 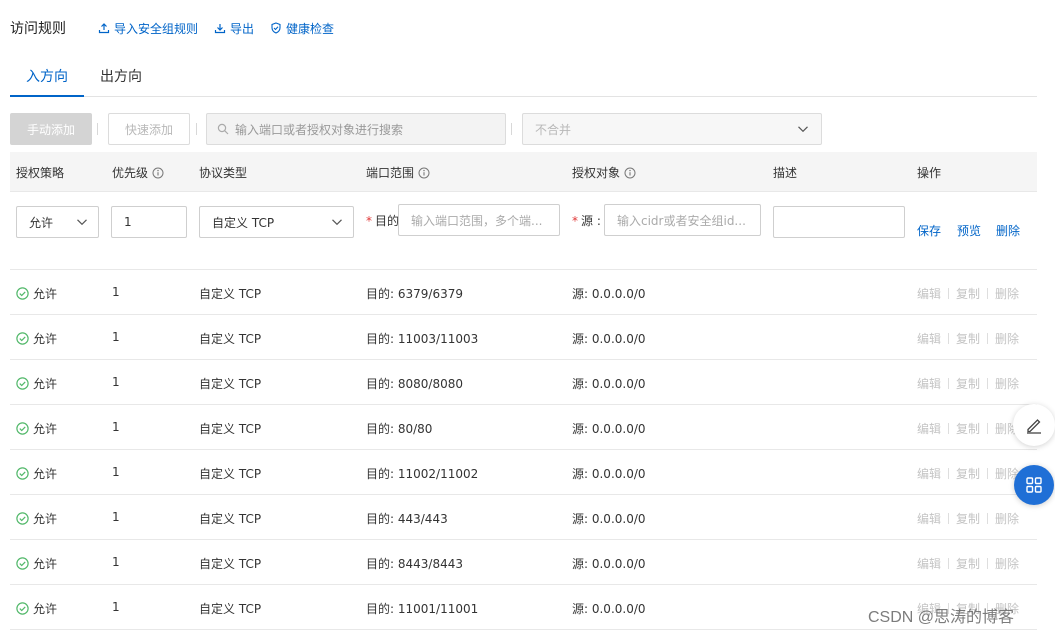 What do you see at coordinates (149, 222) in the screenshot?
I see `priority-input: 1` at bounding box center [149, 222].